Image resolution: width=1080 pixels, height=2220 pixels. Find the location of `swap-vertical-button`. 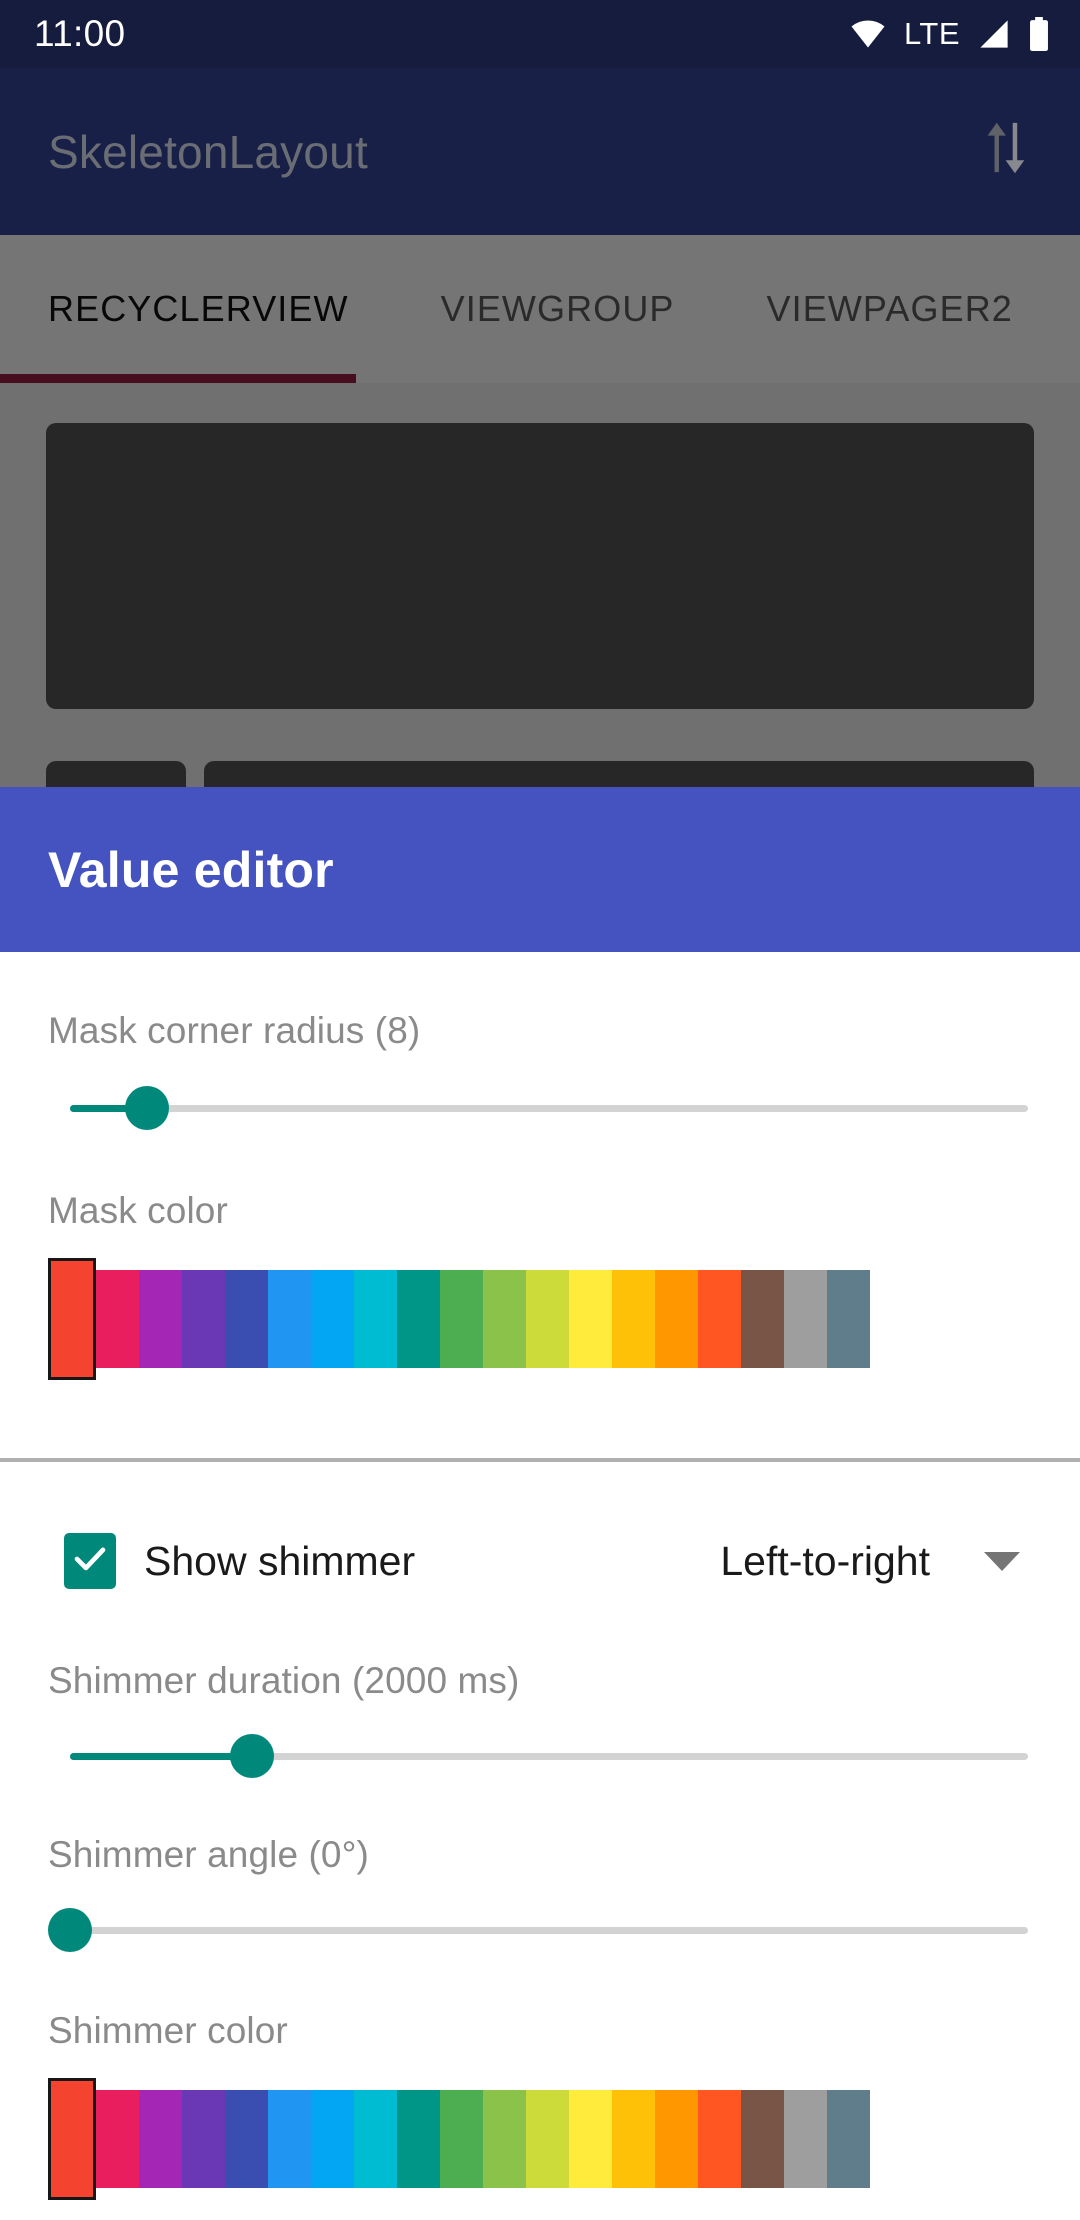

swap-vertical-button is located at coordinates (1006, 152).